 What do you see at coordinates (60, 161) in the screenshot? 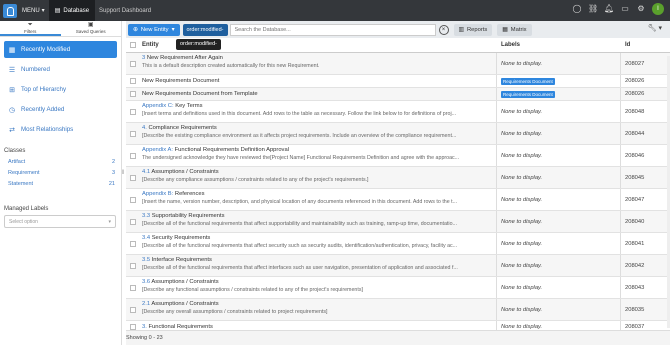
I see `class-item-artifact: Artifact 2` at bounding box center [60, 161].